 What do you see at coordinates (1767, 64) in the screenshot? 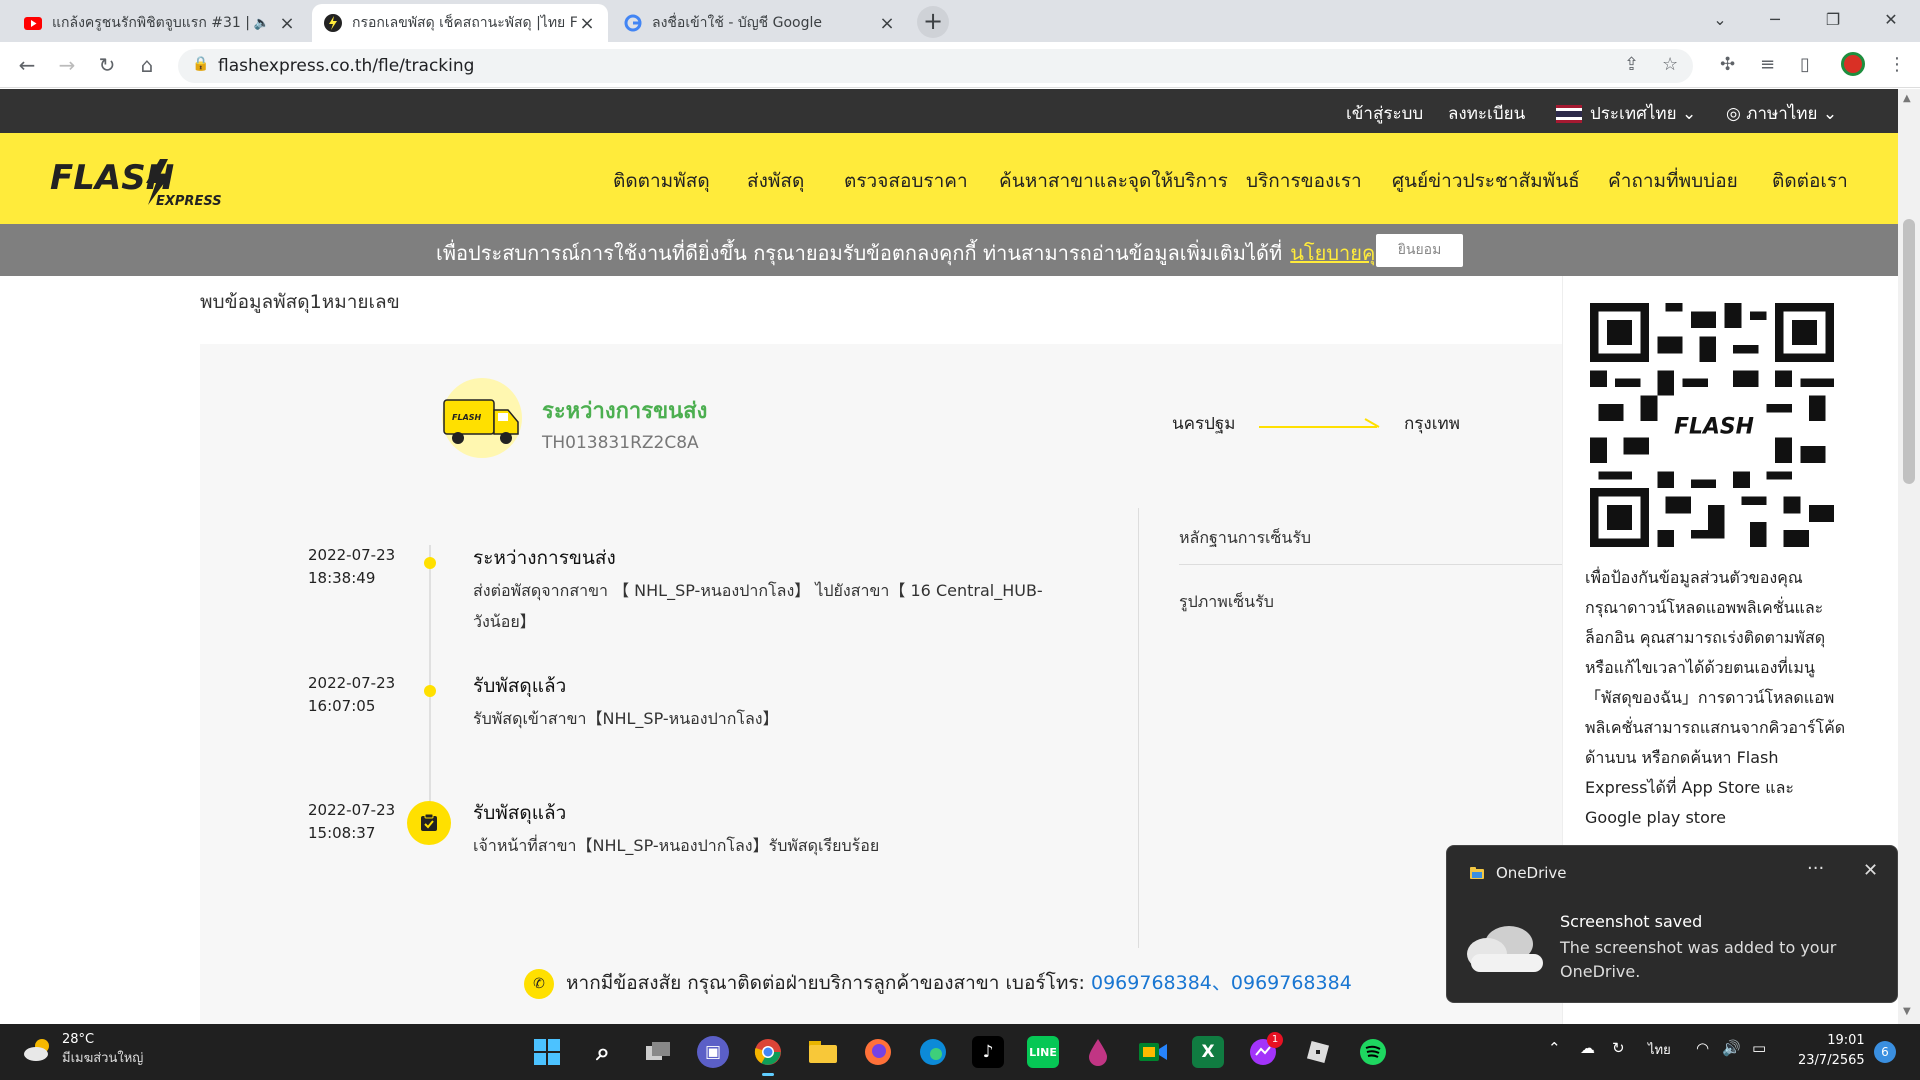
I see `media-control-icon: ≡` at bounding box center [1767, 64].